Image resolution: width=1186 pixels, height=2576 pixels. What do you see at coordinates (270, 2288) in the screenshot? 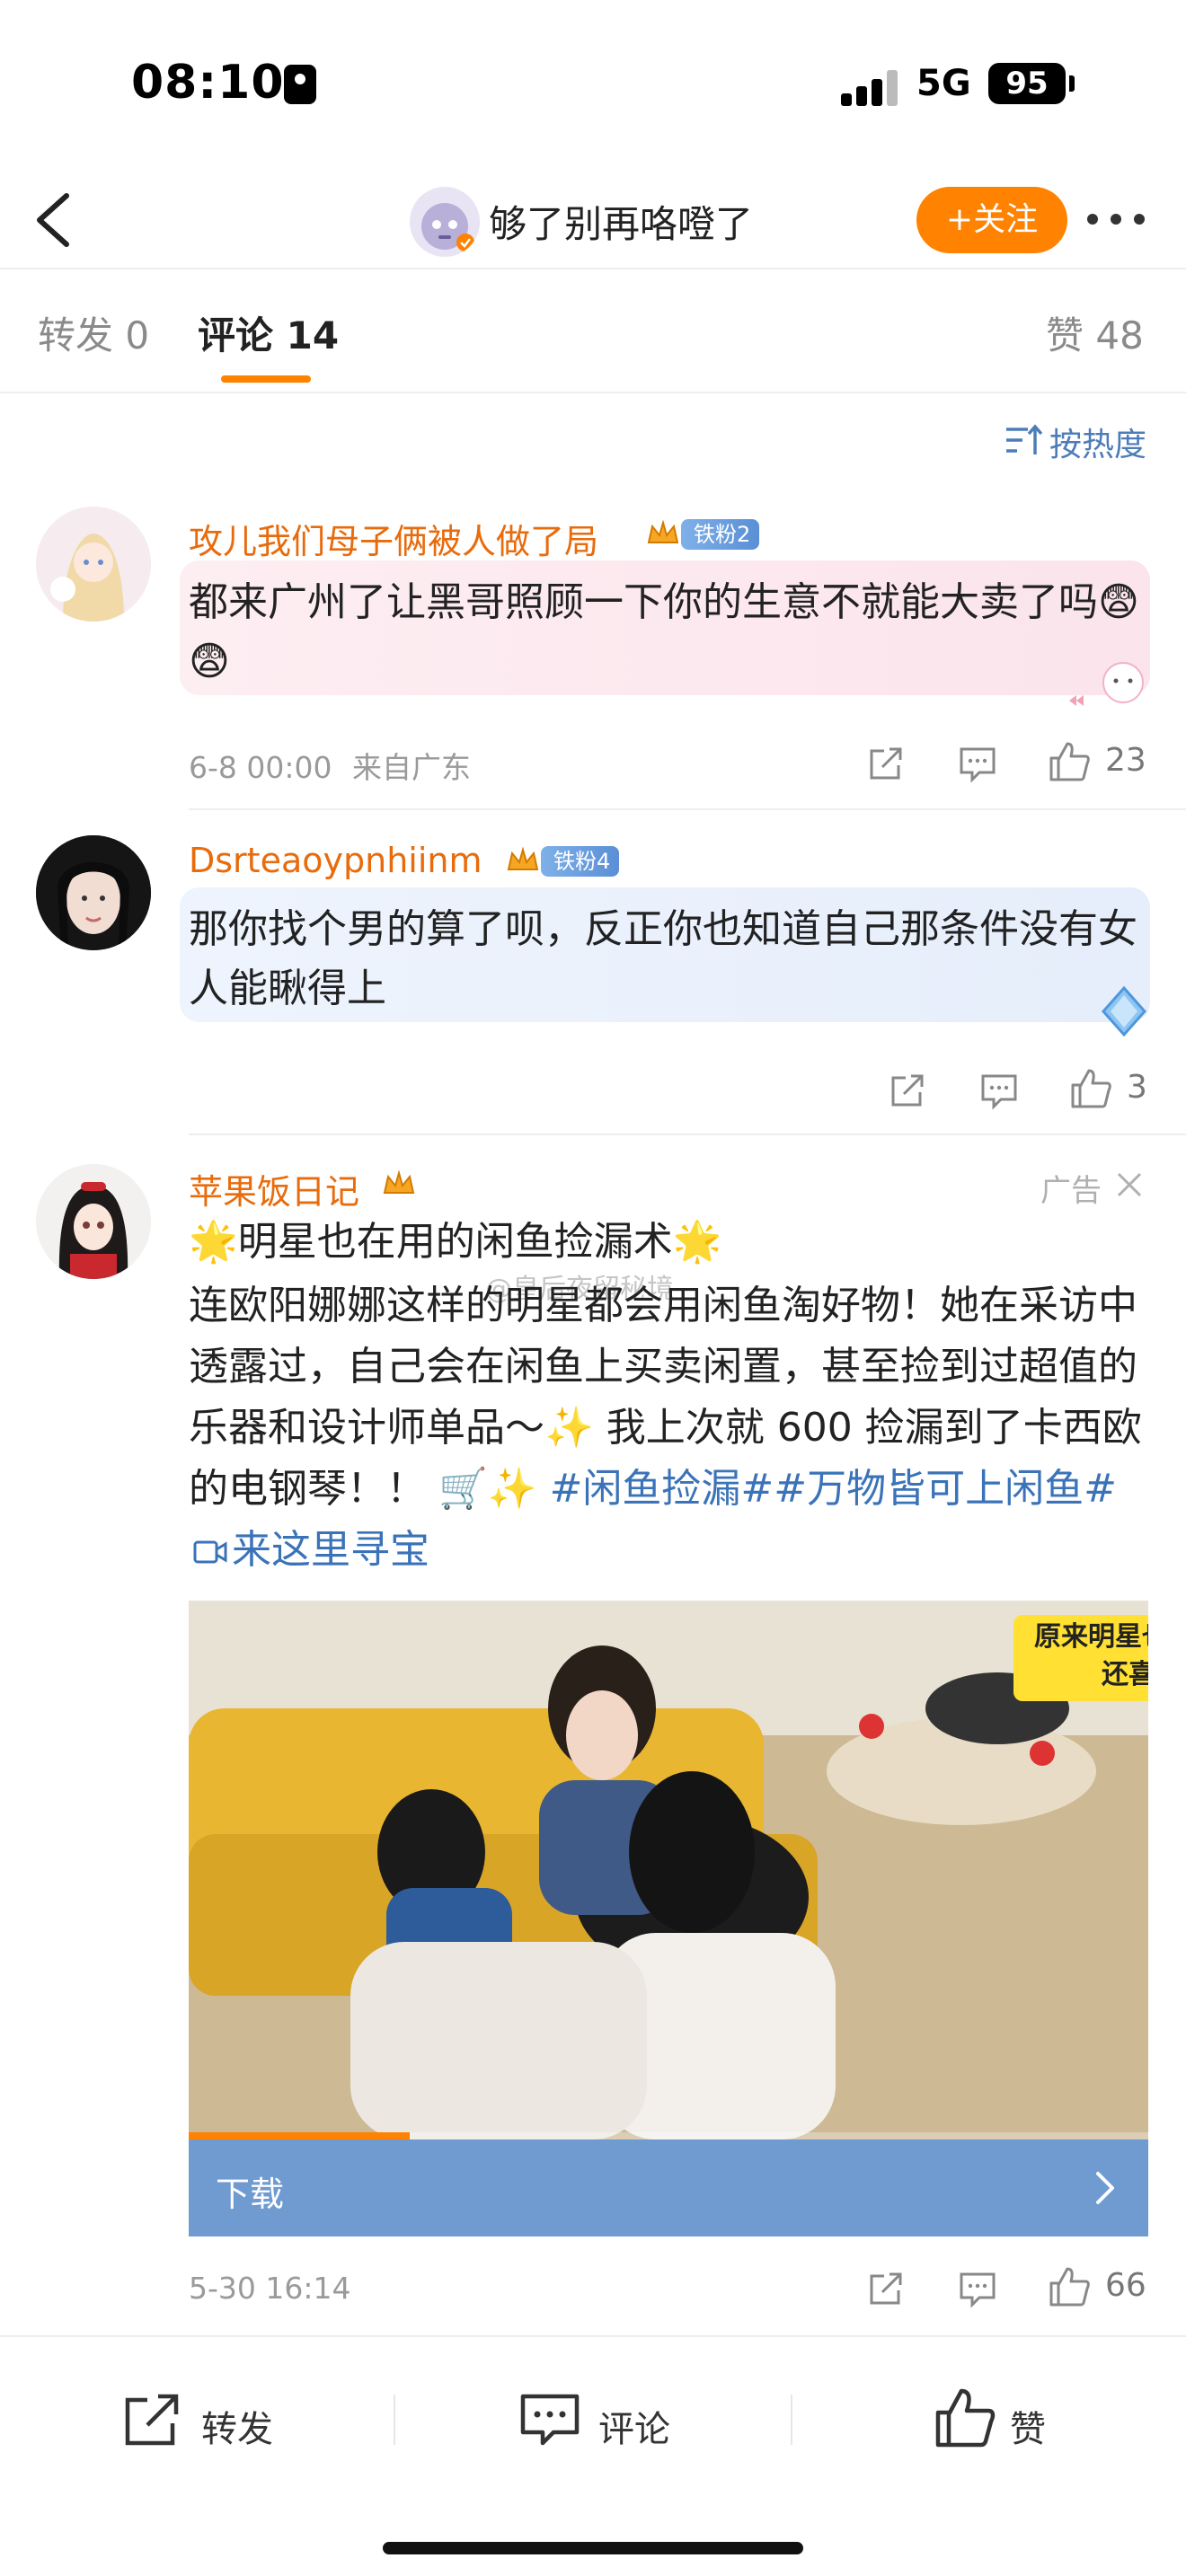
I see `ad-time: 5-30 16:14` at bounding box center [270, 2288].